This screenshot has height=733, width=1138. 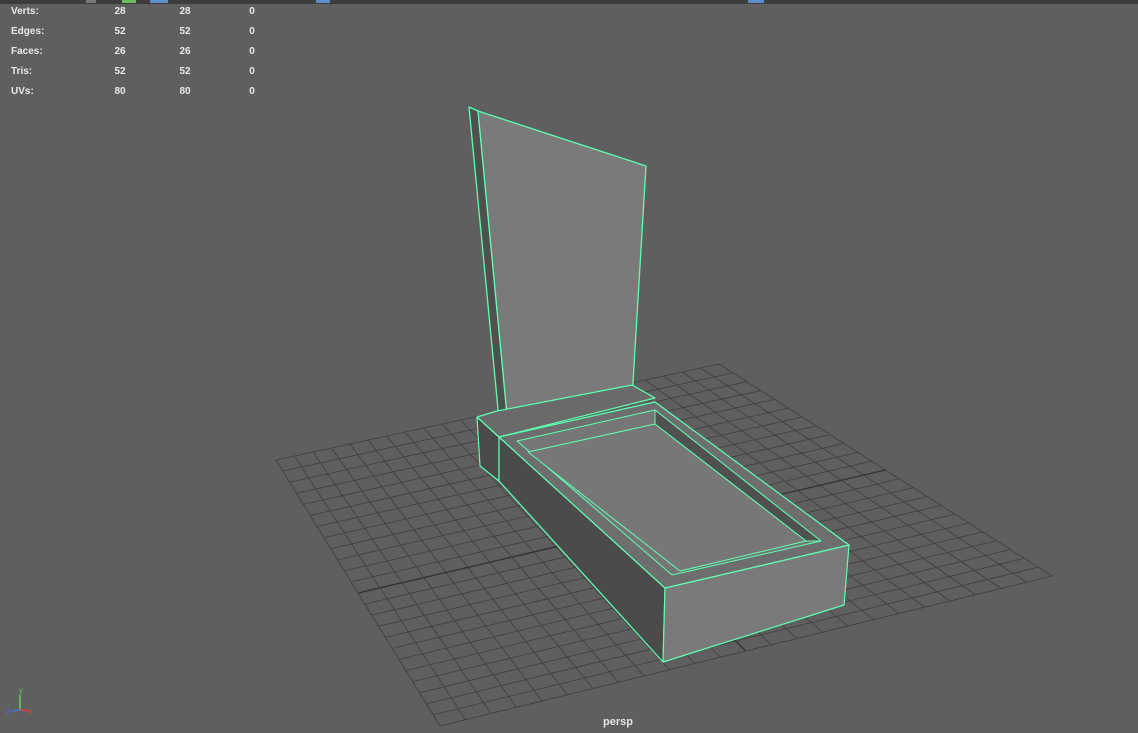 I want to click on headstone-front-face, so click(x=562, y=268).